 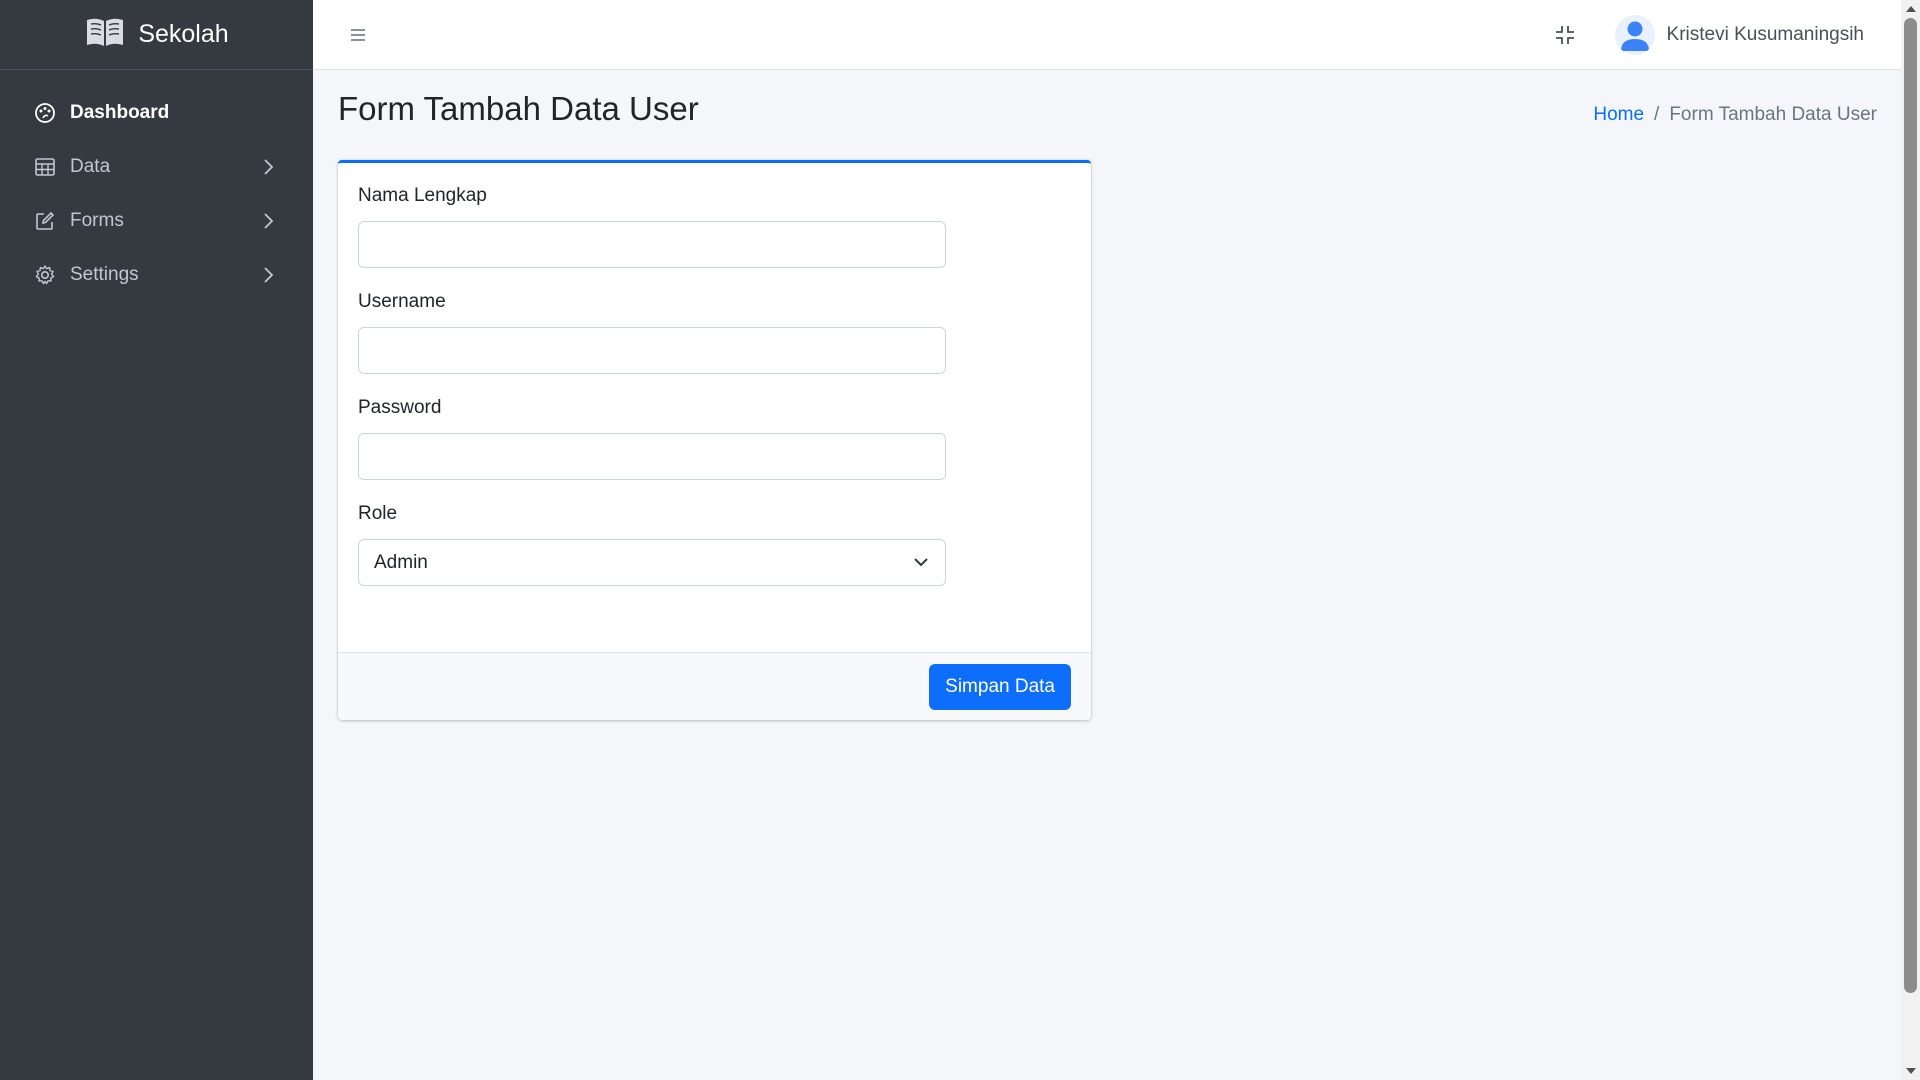 What do you see at coordinates (1911, 9) in the screenshot?
I see `scroll-up-arrow-icon` at bounding box center [1911, 9].